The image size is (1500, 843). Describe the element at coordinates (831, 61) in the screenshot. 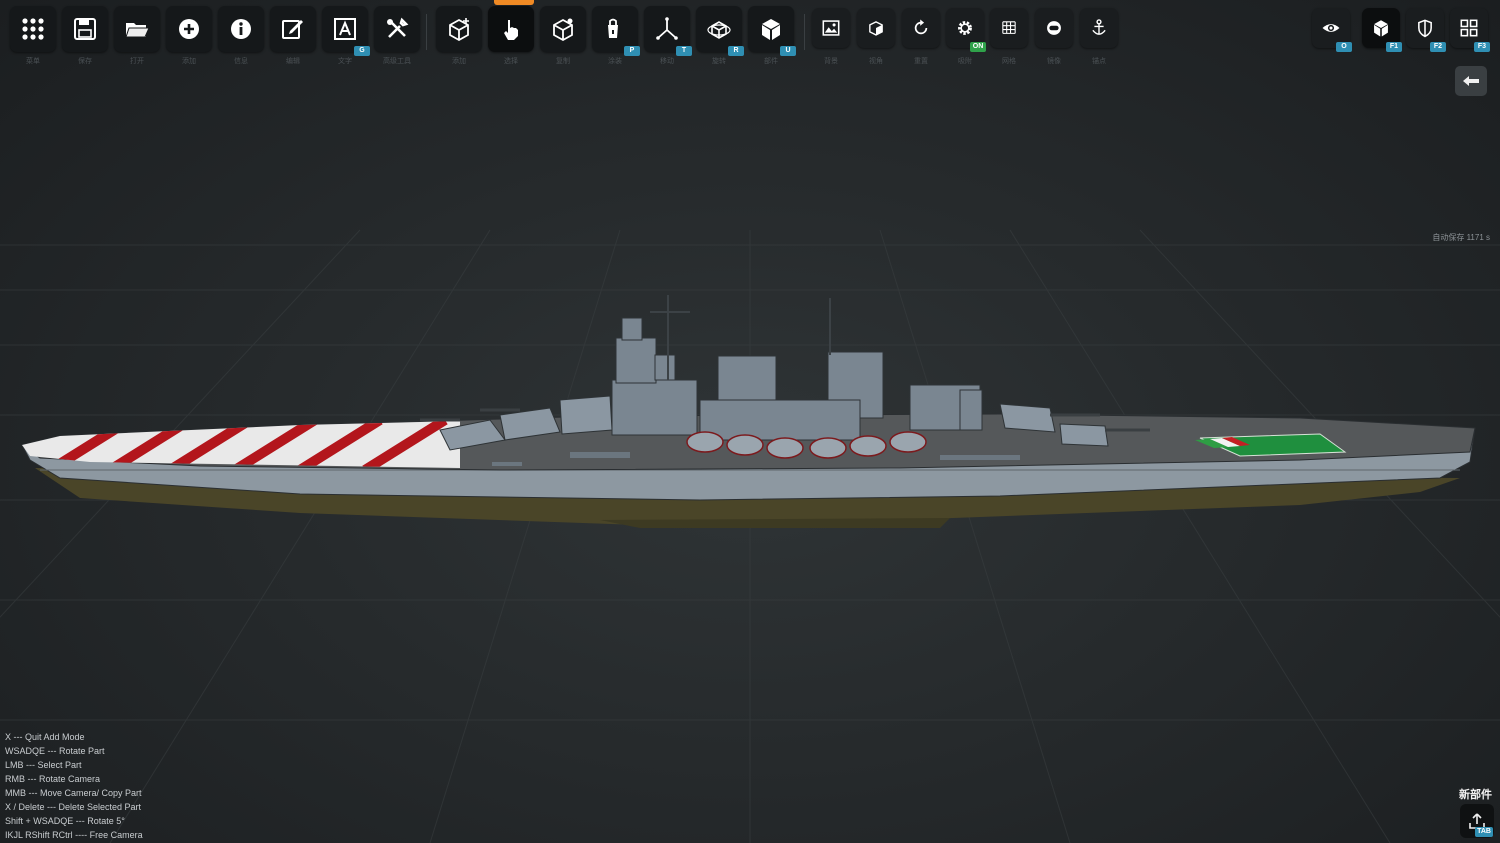

I see `tool-caption: 背景` at that location.